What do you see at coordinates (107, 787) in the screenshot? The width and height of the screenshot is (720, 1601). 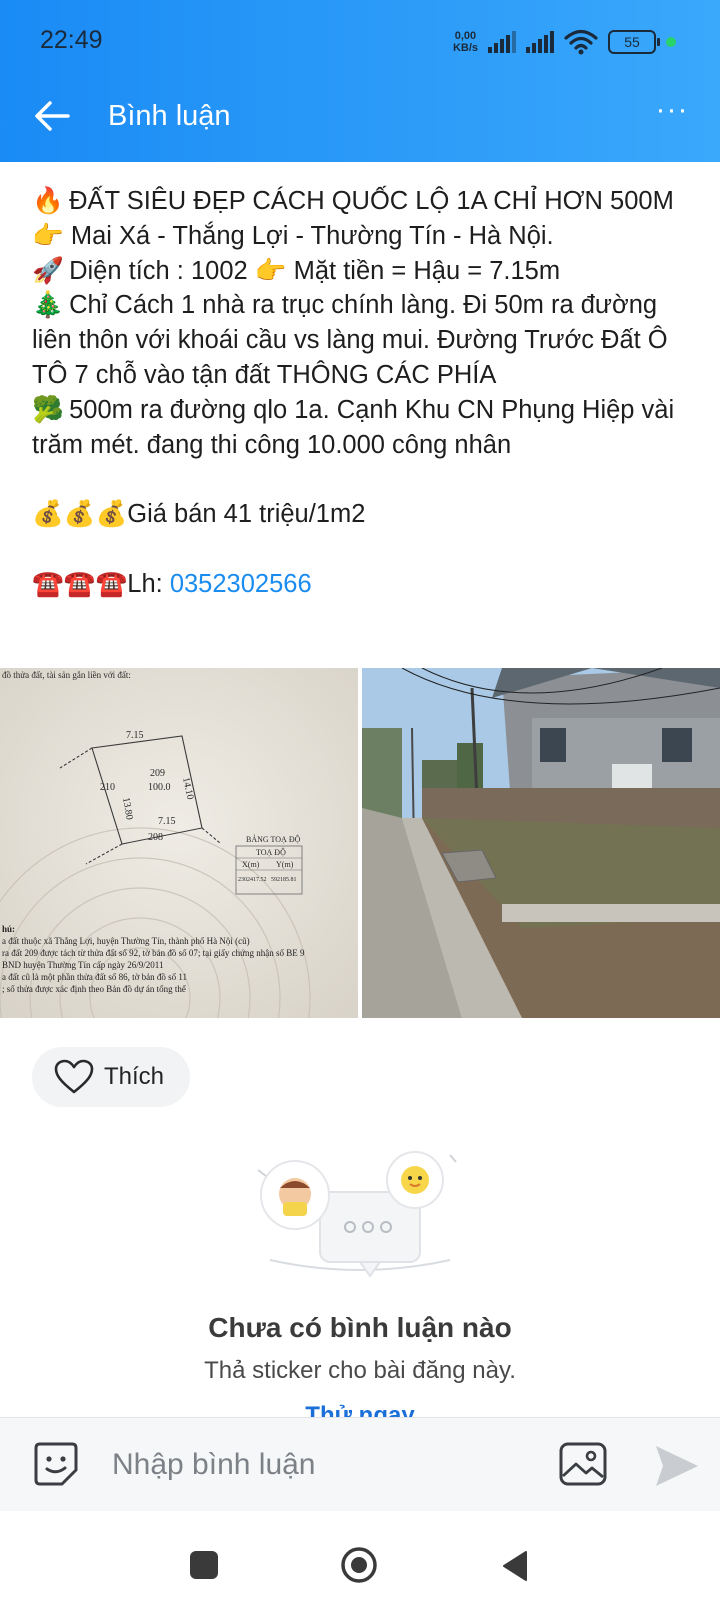 I see `neighbor-parcel-left: 210` at bounding box center [107, 787].